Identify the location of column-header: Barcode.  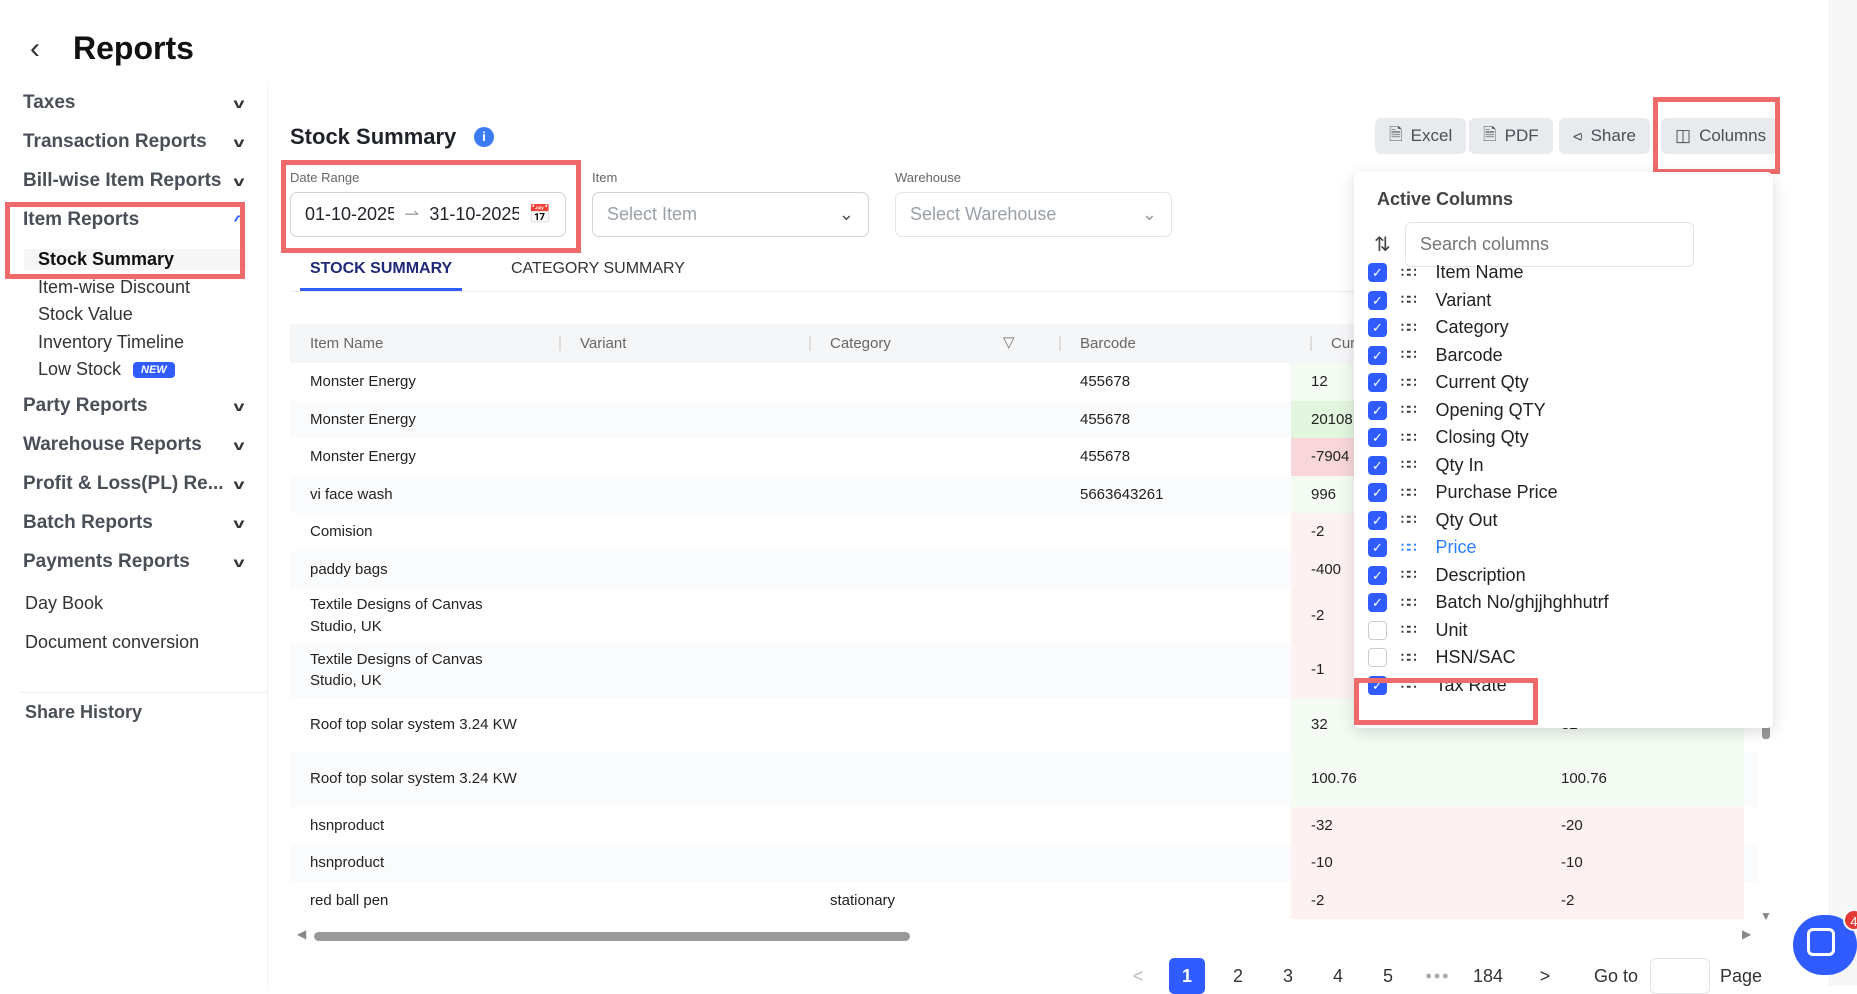
(1108, 343).